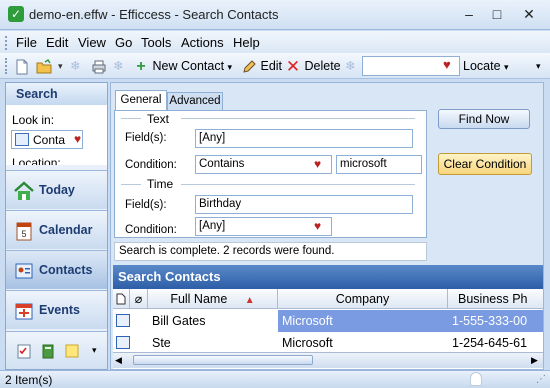 The width and height of the screenshot is (550, 388). I want to click on time-condition-value: [Any], so click(212, 226).